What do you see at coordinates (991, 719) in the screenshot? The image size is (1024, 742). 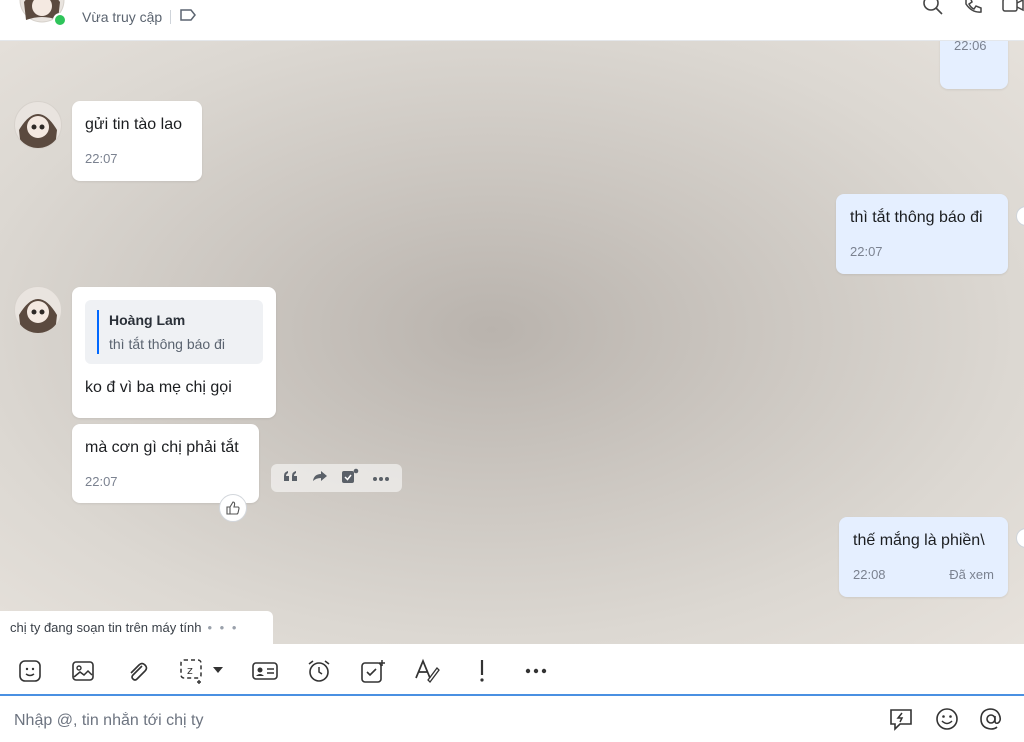 I see `mention-icon` at bounding box center [991, 719].